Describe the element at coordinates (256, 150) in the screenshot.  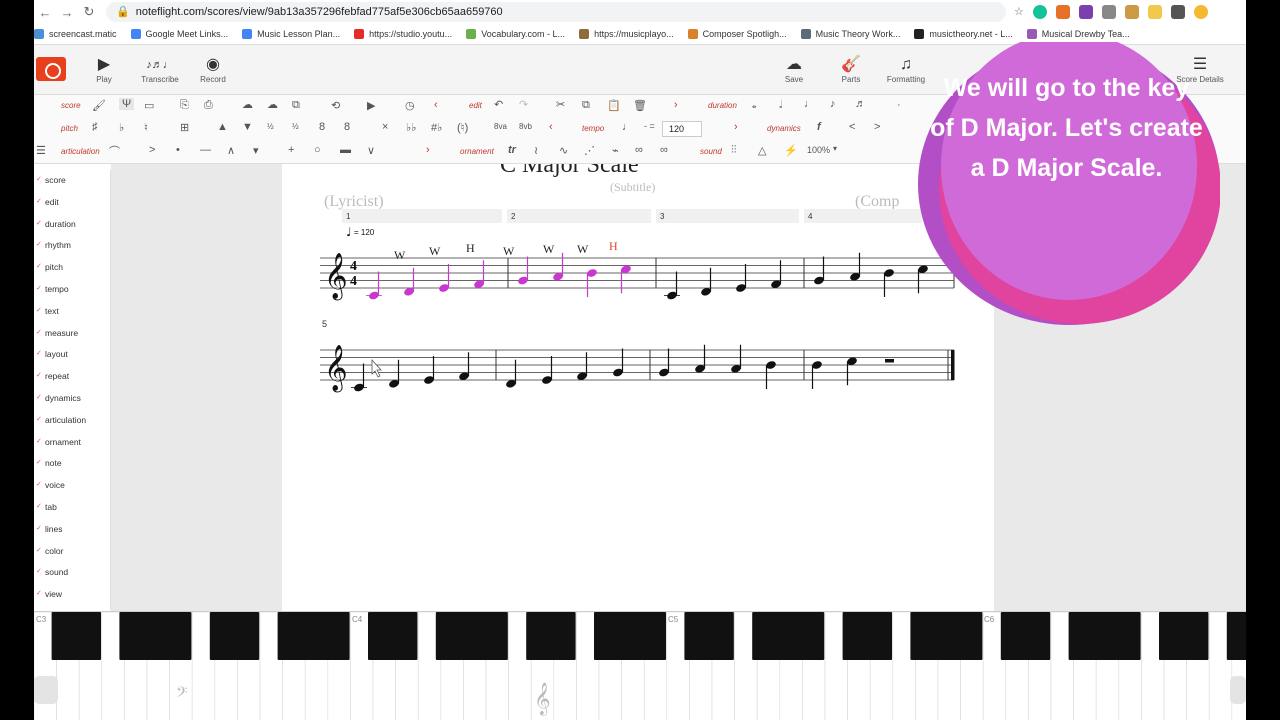
I see `staccatissimo-icon: ▾` at that location.